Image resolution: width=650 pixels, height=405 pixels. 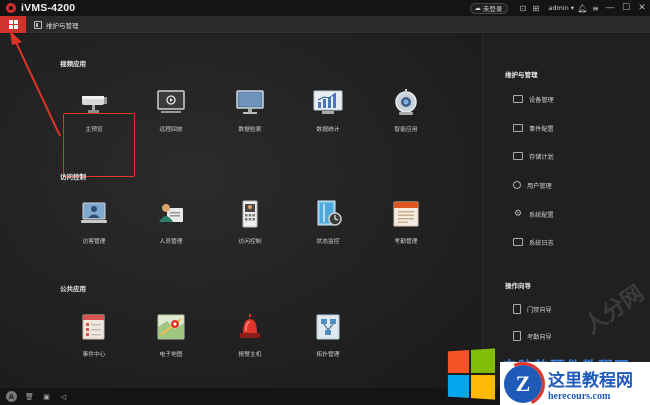 What do you see at coordinates (477, 8) in the screenshot?
I see `cloud-icon: ☁` at bounding box center [477, 8].